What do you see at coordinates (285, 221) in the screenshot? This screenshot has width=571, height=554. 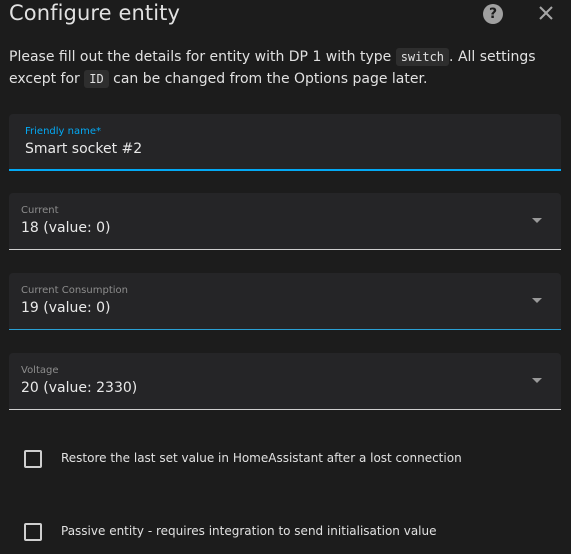 I see `current-select: Current 18 (value: 0)` at bounding box center [285, 221].